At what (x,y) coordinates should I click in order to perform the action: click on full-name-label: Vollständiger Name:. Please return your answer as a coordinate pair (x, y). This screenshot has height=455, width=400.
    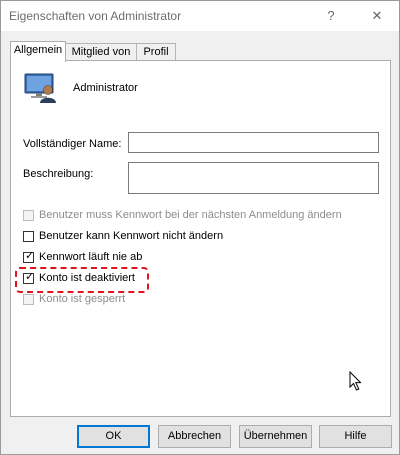
    Looking at the image, I should click on (72, 144).